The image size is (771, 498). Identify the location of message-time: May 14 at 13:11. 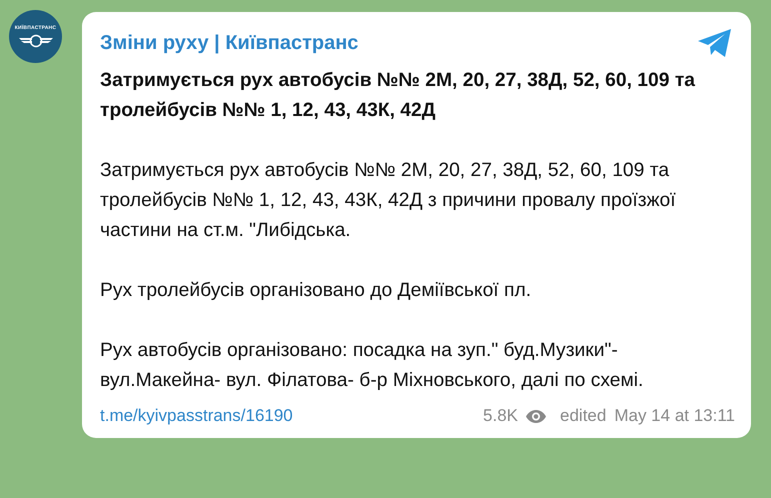
(674, 416).